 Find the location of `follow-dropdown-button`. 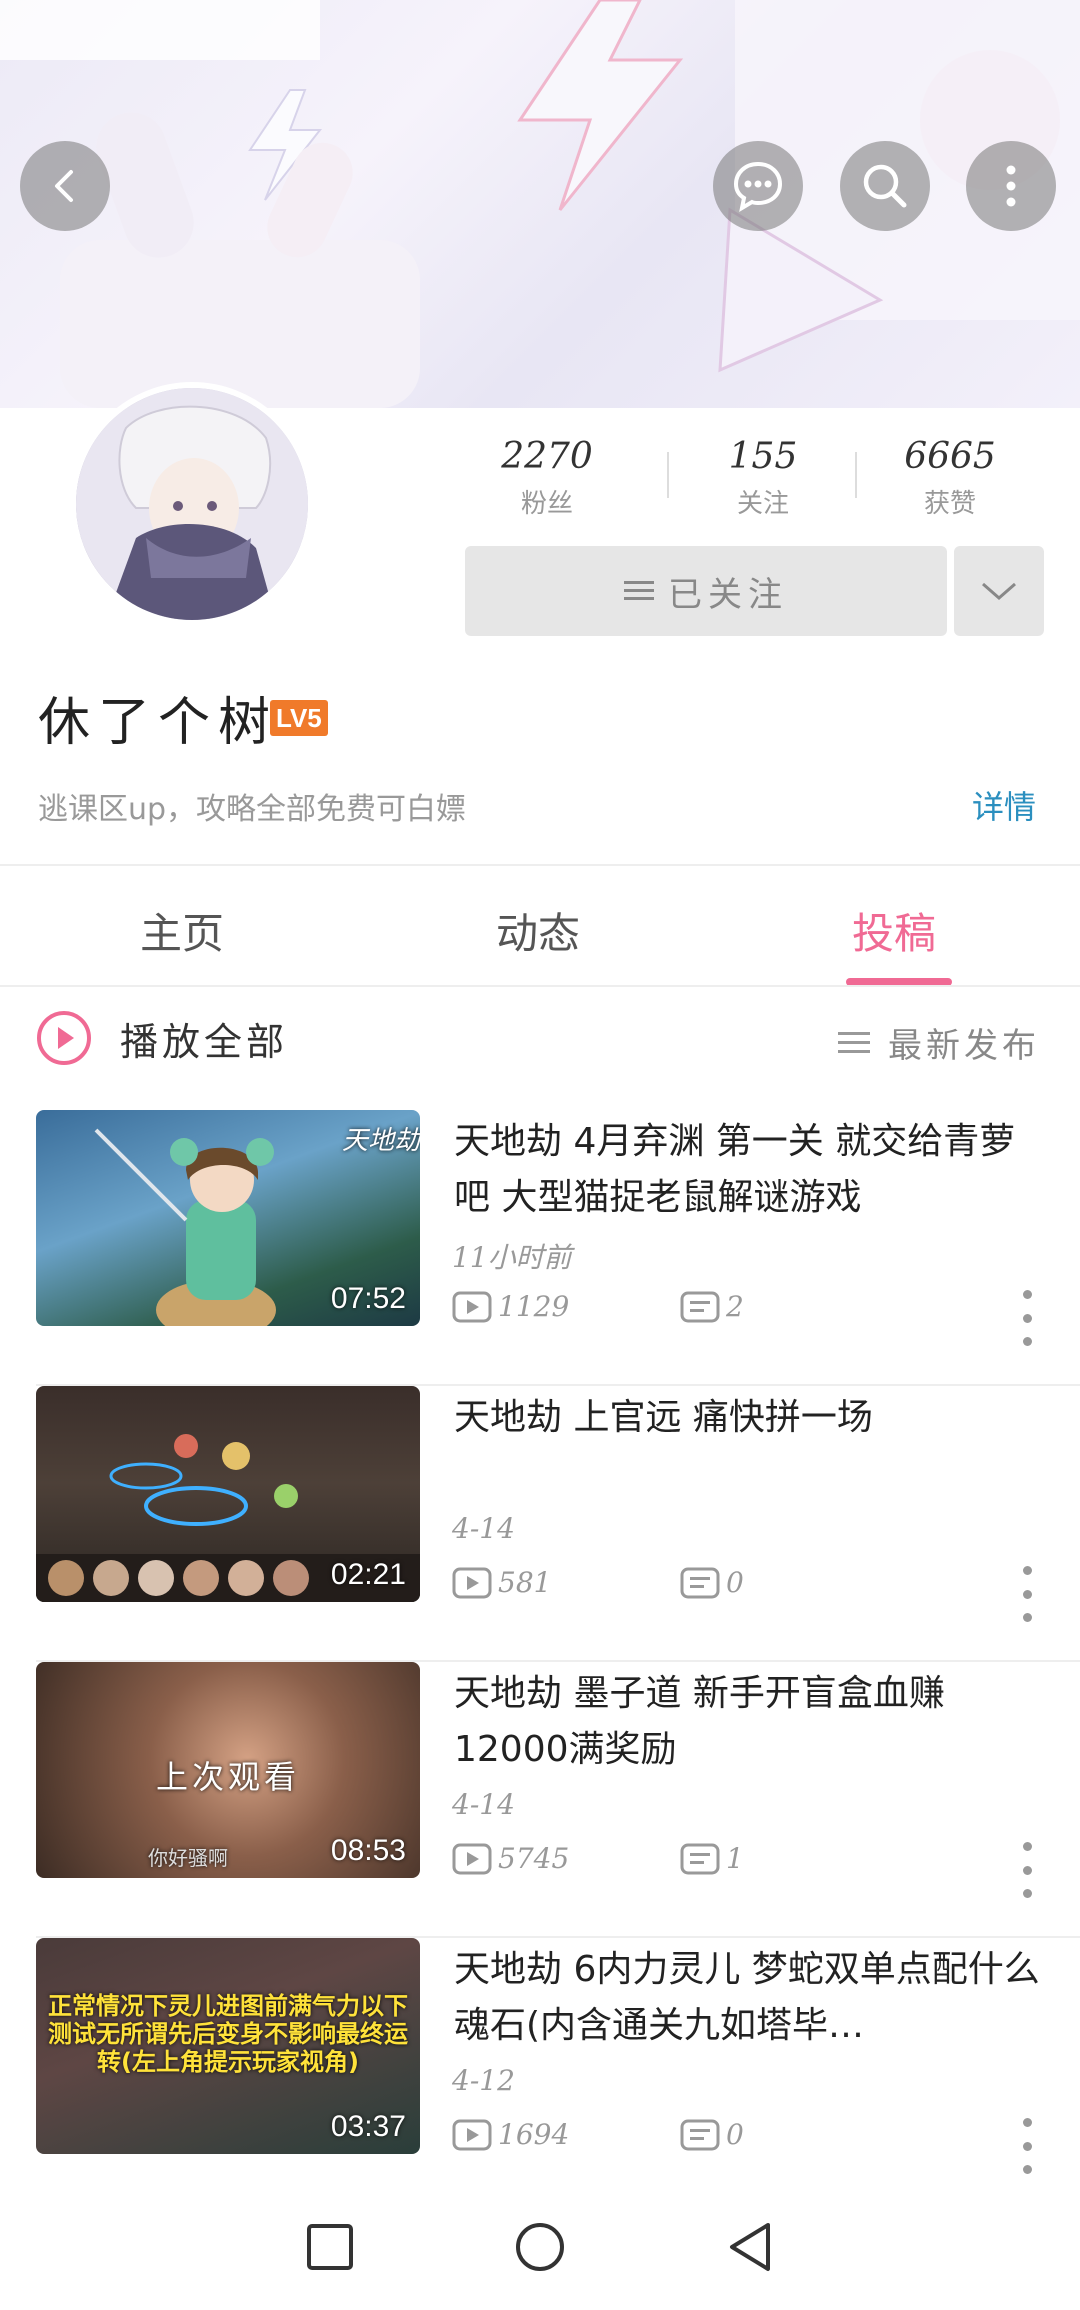

follow-dropdown-button is located at coordinates (999, 591).